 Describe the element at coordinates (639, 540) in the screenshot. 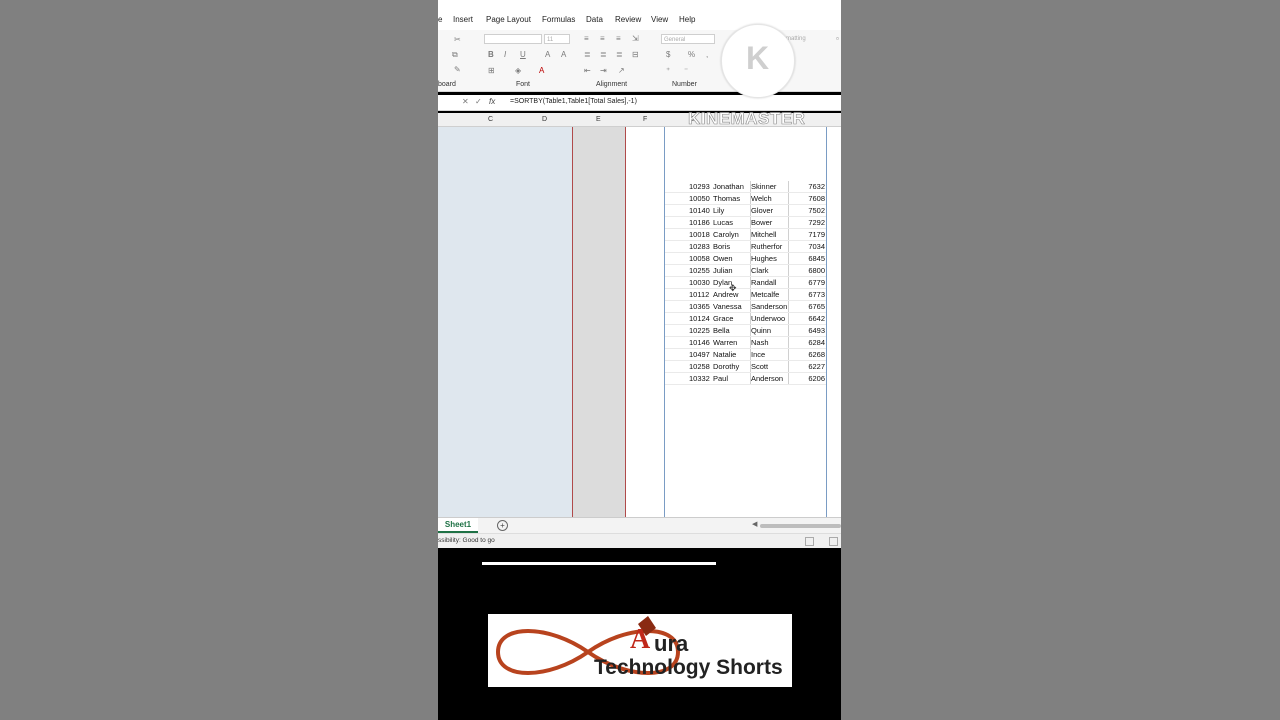

I see `status-bar: ssibility: Good to go` at that location.